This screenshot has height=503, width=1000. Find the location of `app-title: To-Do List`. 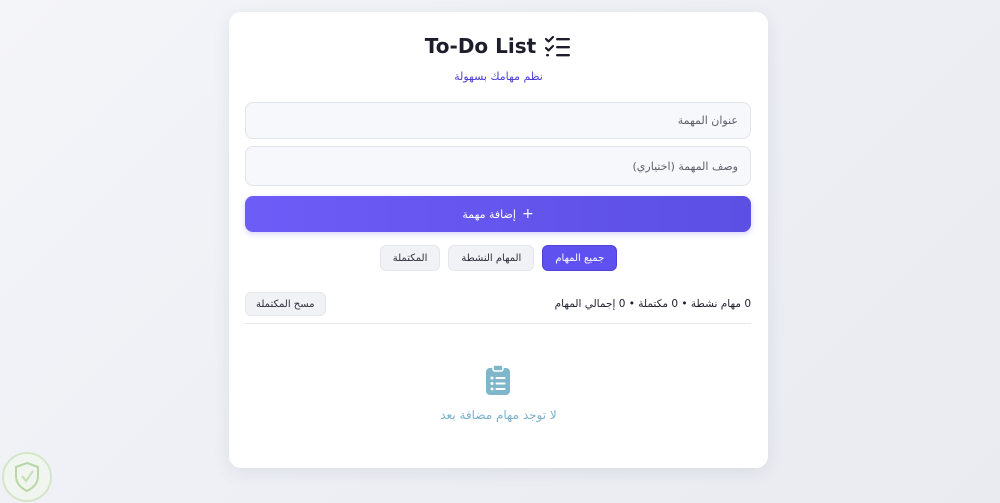

app-title: To-Do List is located at coordinates (480, 46).